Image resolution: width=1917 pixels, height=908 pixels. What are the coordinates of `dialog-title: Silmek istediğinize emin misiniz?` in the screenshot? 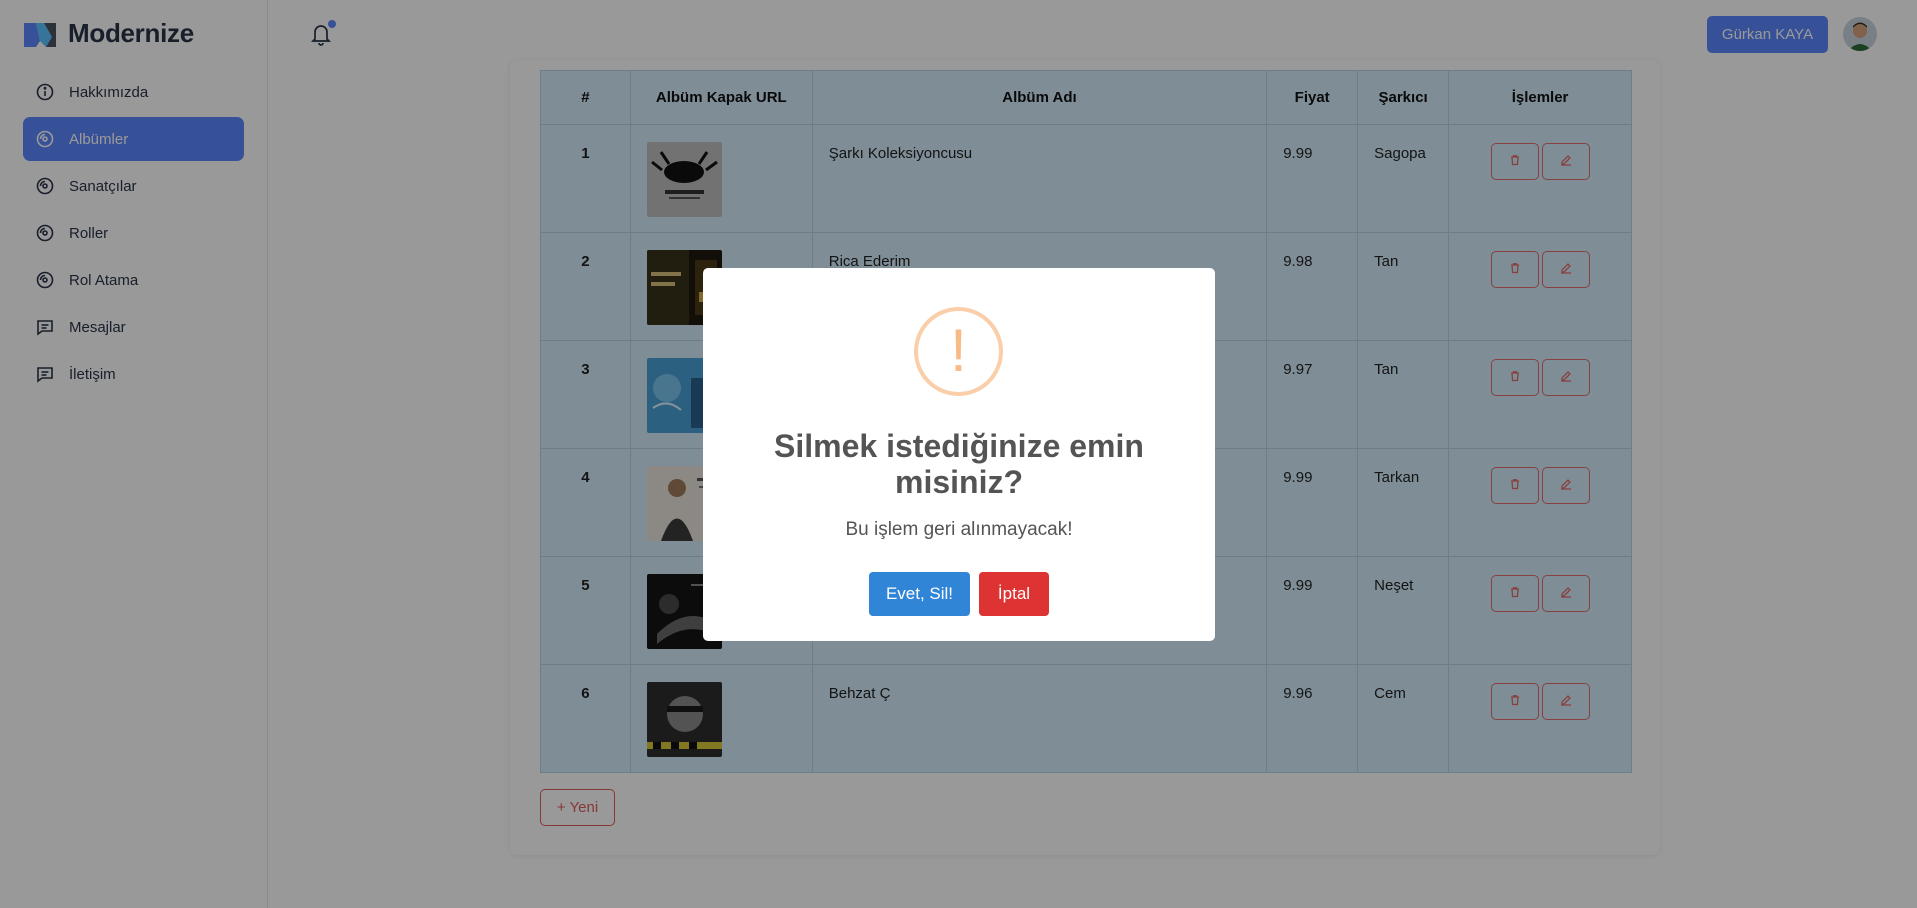 It's located at (959, 464).